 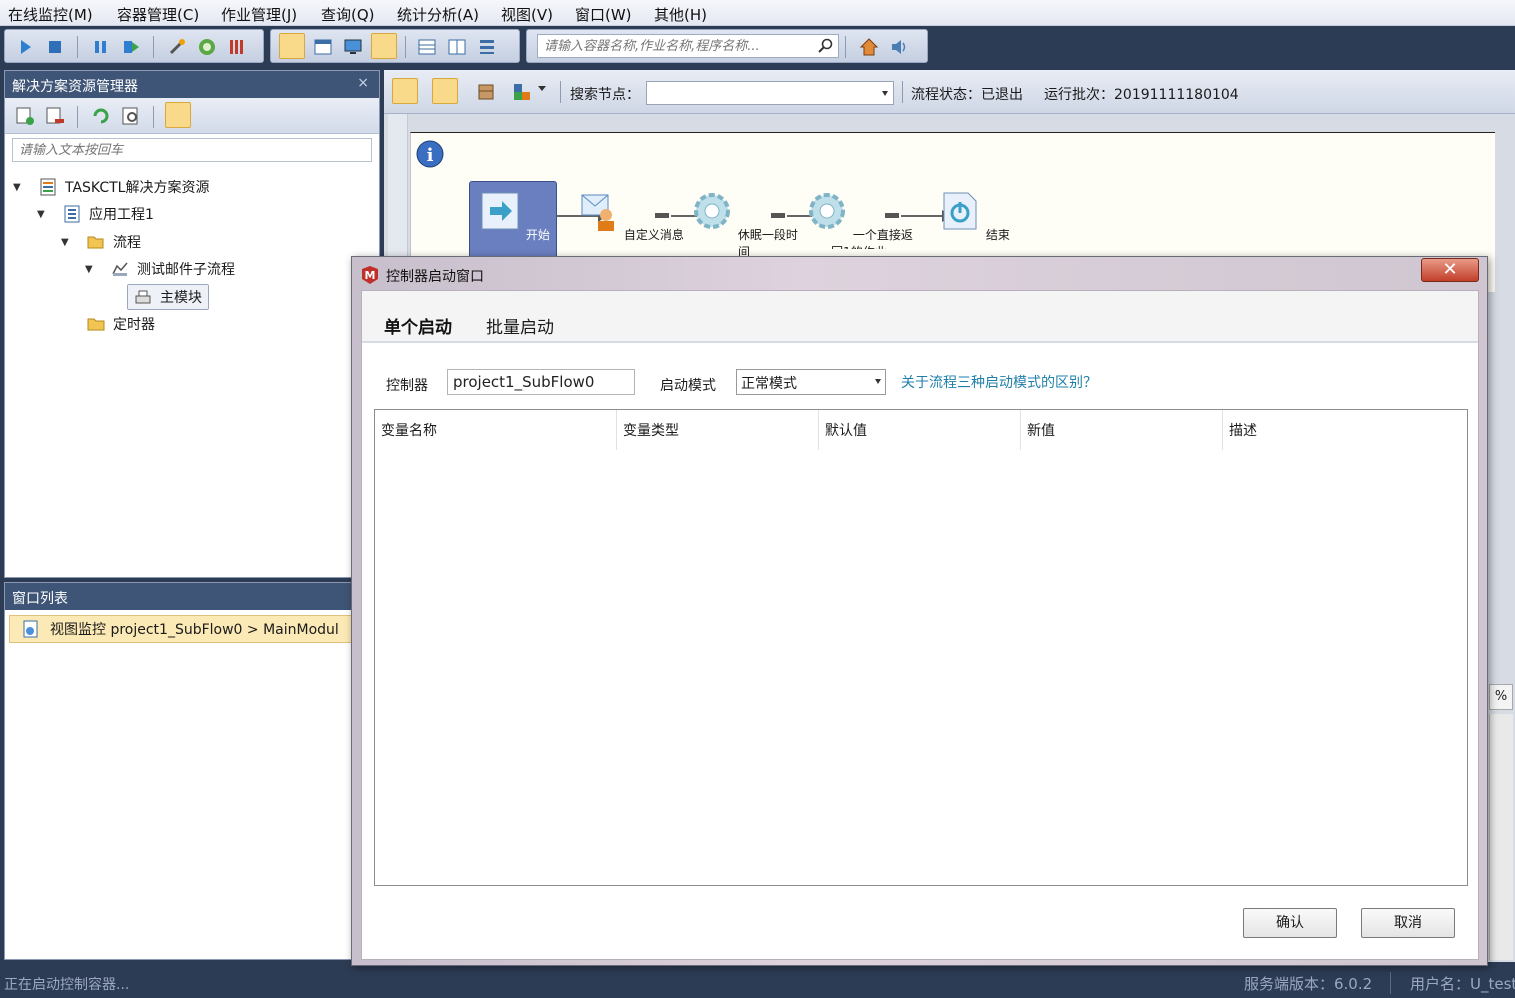 I want to click on column-header-default: 默认值, so click(x=920, y=430).